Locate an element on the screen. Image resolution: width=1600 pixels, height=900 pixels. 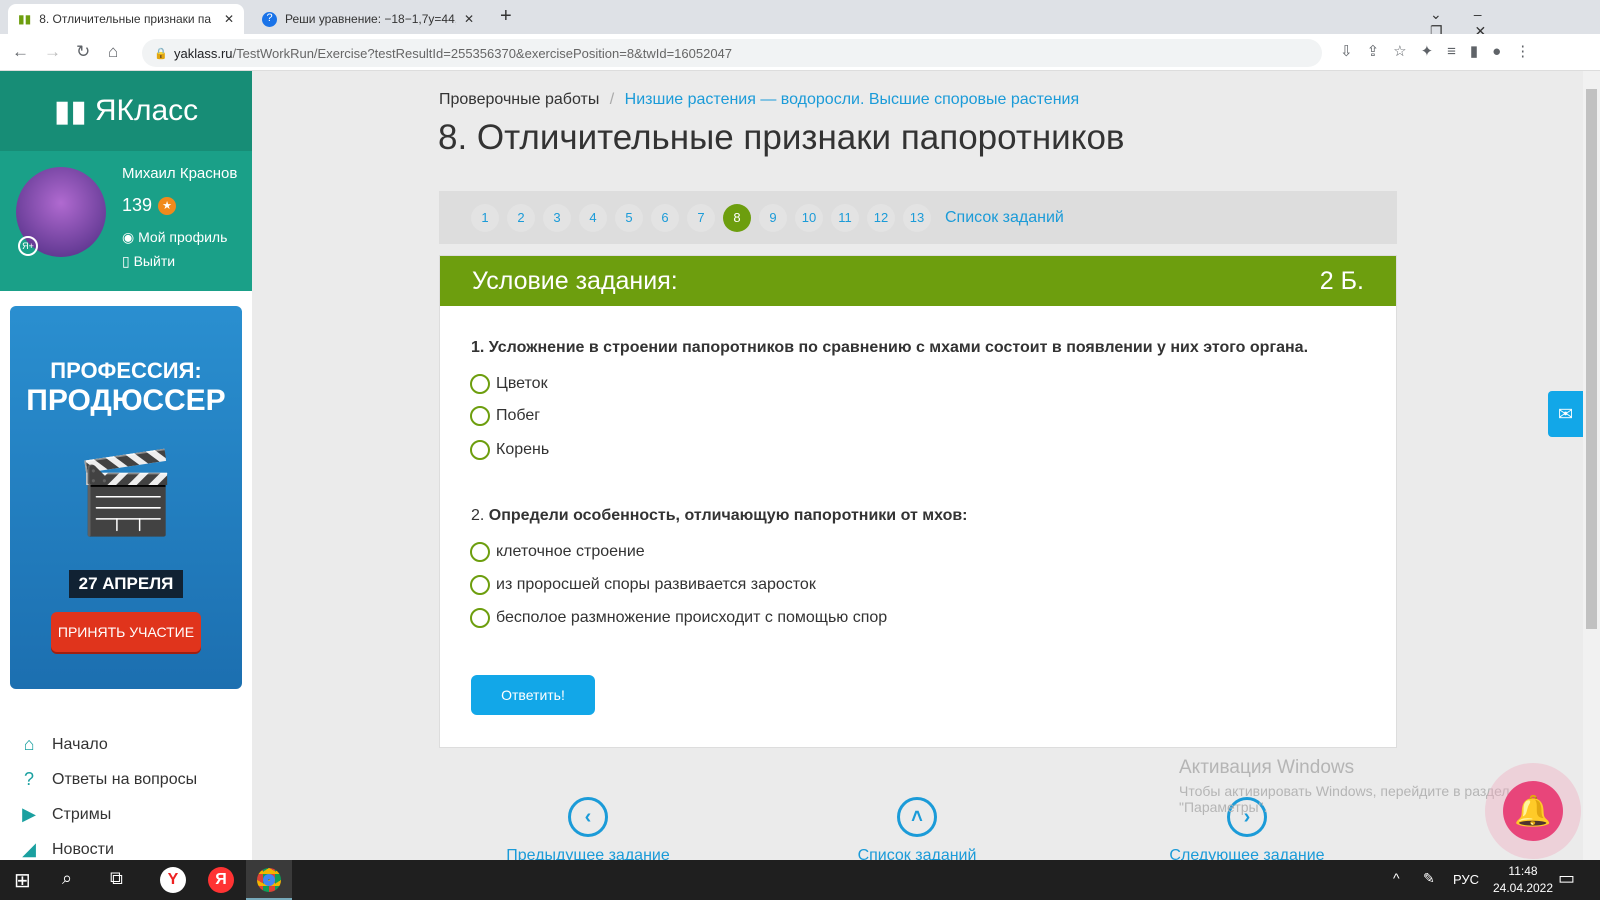
logo-text: ЯКласс is located at coordinates (146, 110).